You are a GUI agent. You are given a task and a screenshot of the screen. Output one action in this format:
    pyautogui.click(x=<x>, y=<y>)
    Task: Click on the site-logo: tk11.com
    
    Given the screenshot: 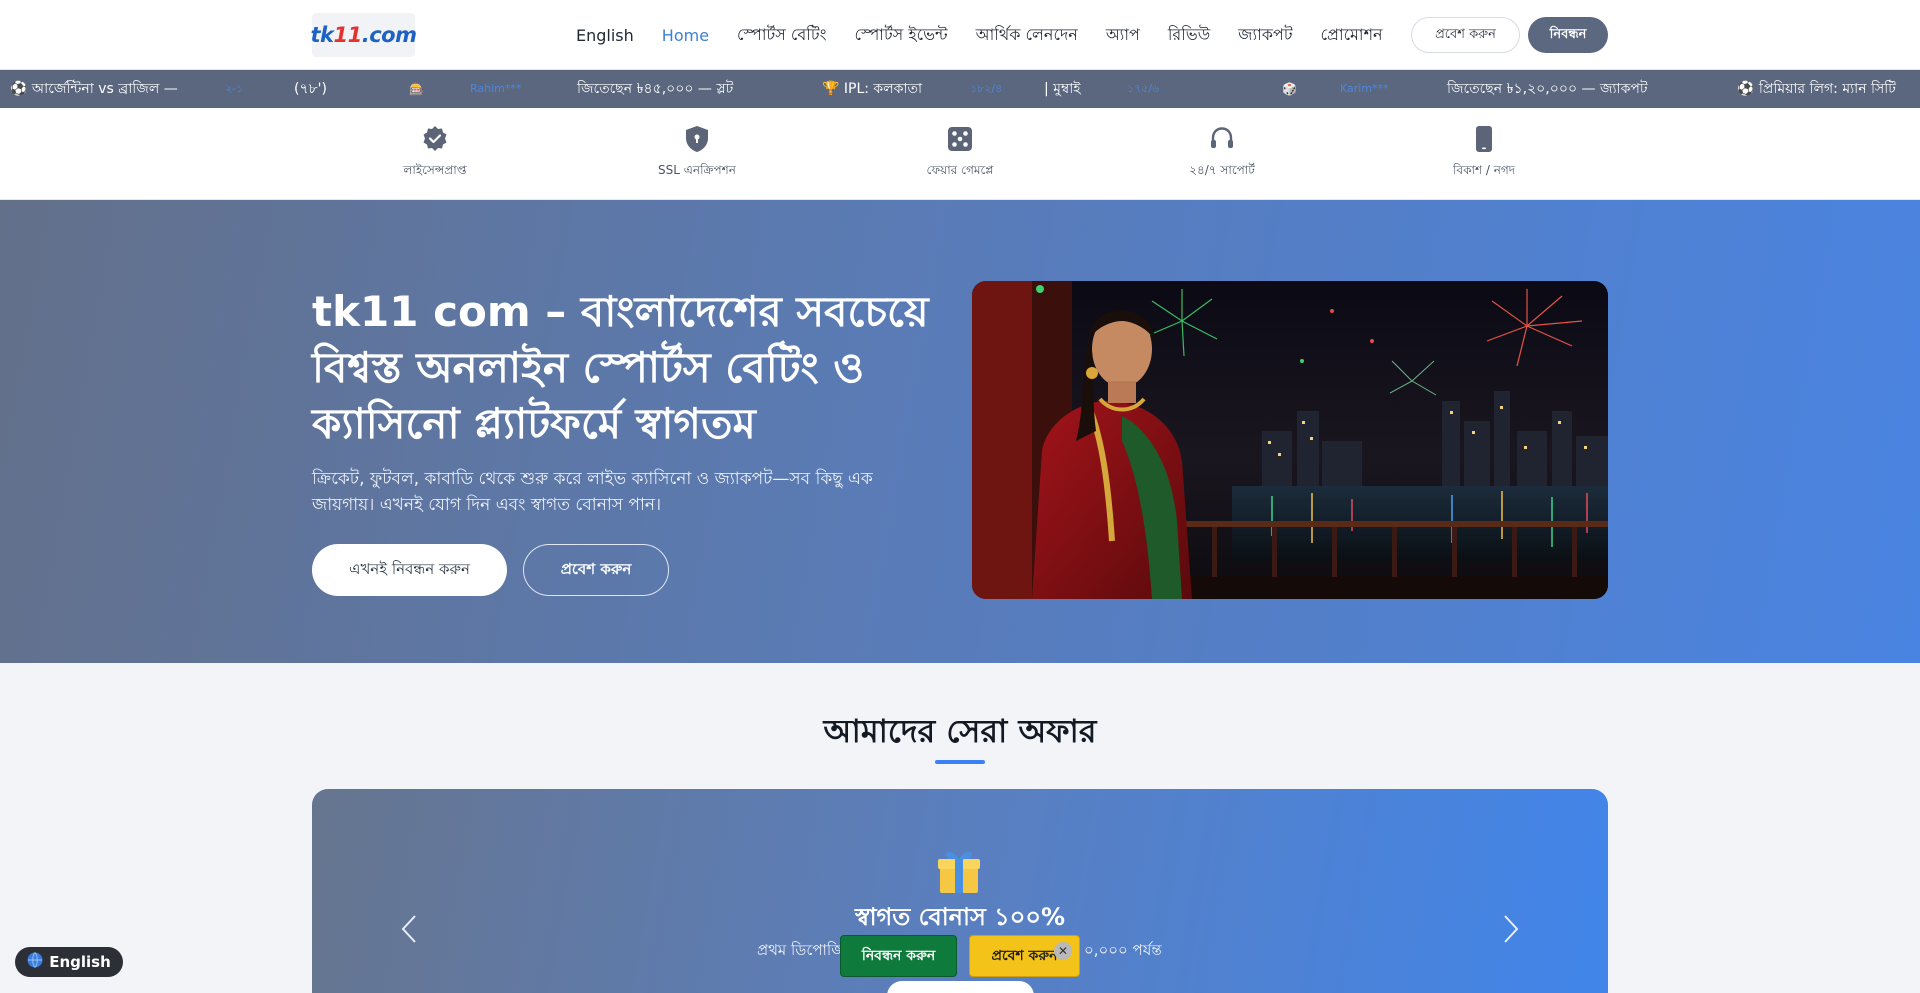 What is the action you would take?
    pyautogui.click(x=364, y=35)
    